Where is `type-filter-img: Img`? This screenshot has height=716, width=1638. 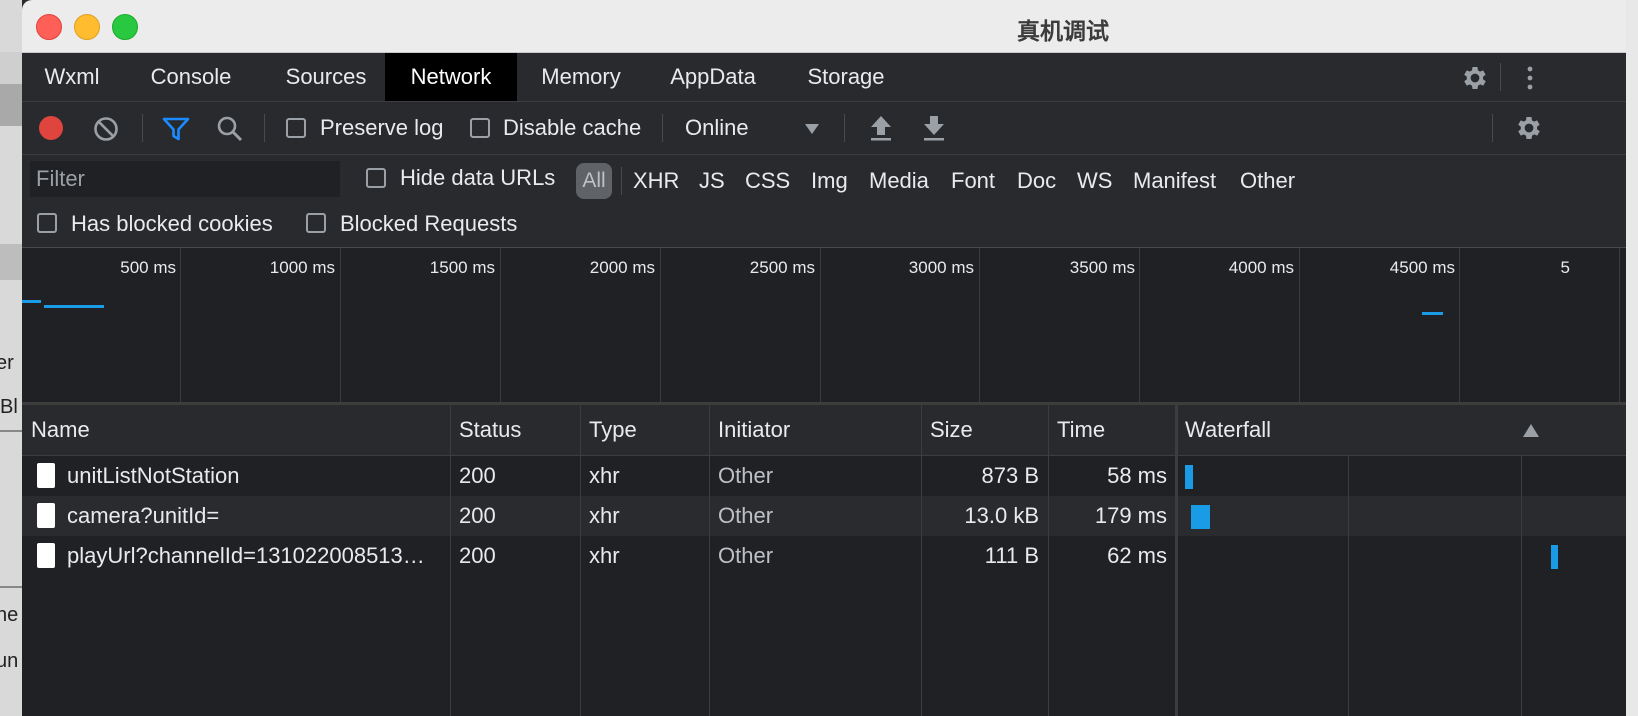
type-filter-img: Img is located at coordinates (829, 181).